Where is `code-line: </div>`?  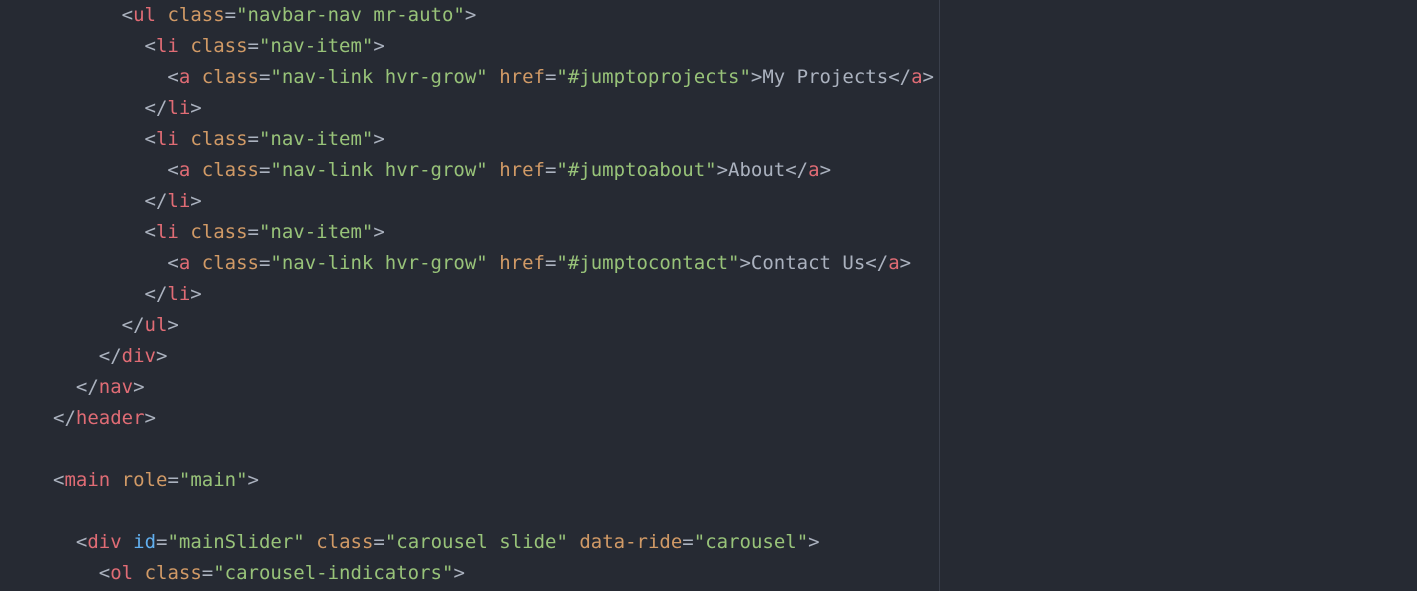
code-line: </div> is located at coordinates (493, 356).